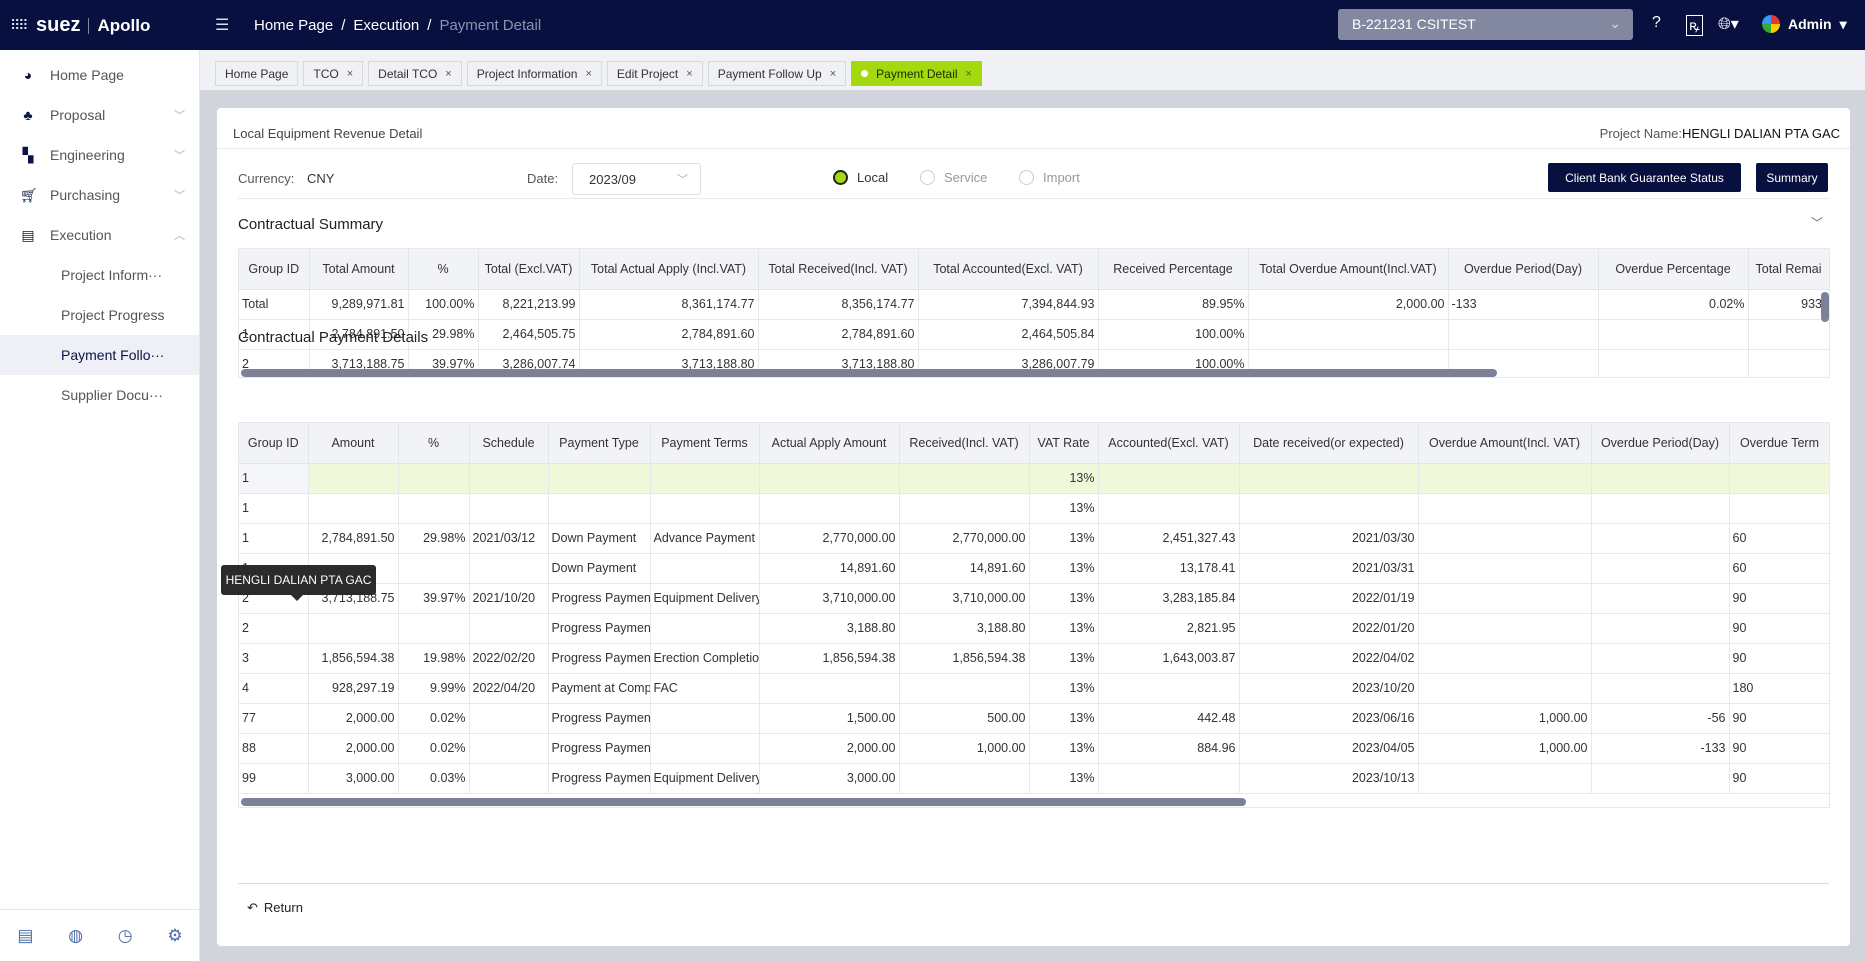 This screenshot has height=961, width=1865. I want to click on sidebar-subitem-project-information: Project Inform···, so click(99, 275).